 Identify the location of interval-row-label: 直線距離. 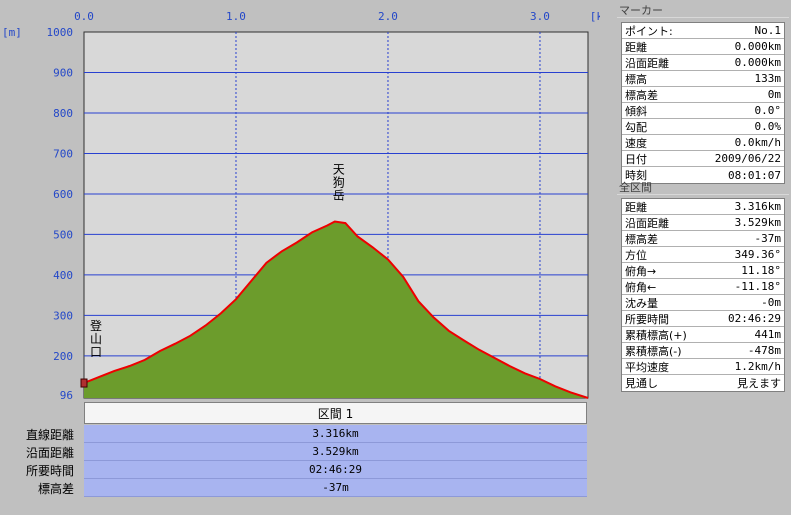
(49, 434).